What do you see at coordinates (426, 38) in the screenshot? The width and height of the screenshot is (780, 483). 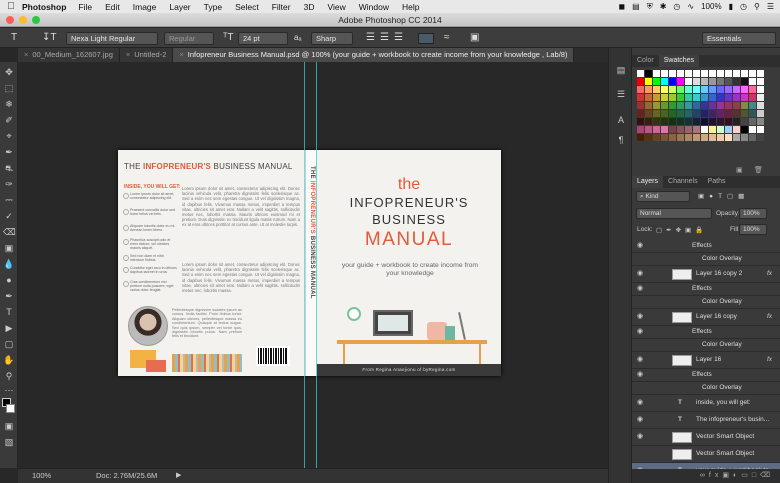 I see `text-color-swatch` at bounding box center [426, 38].